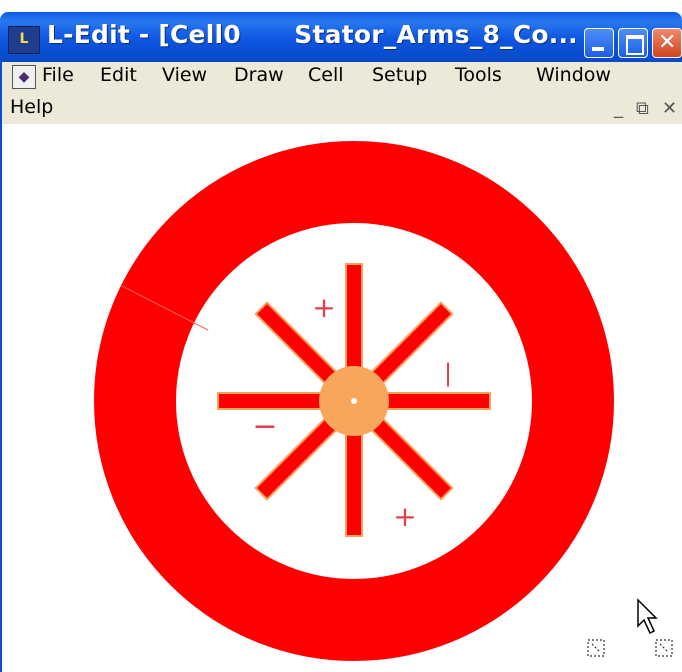 The height and width of the screenshot is (672, 682). I want to click on label-minus-left: −, so click(264, 426).